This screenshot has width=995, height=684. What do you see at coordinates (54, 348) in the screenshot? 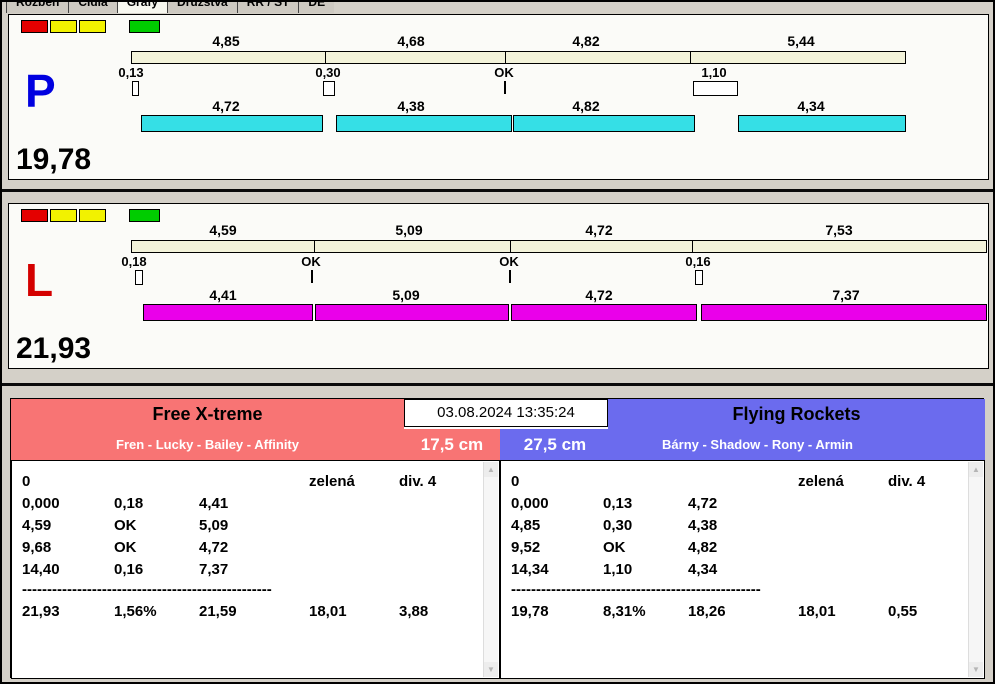
I see `lane-total-time: 21,93` at bounding box center [54, 348].